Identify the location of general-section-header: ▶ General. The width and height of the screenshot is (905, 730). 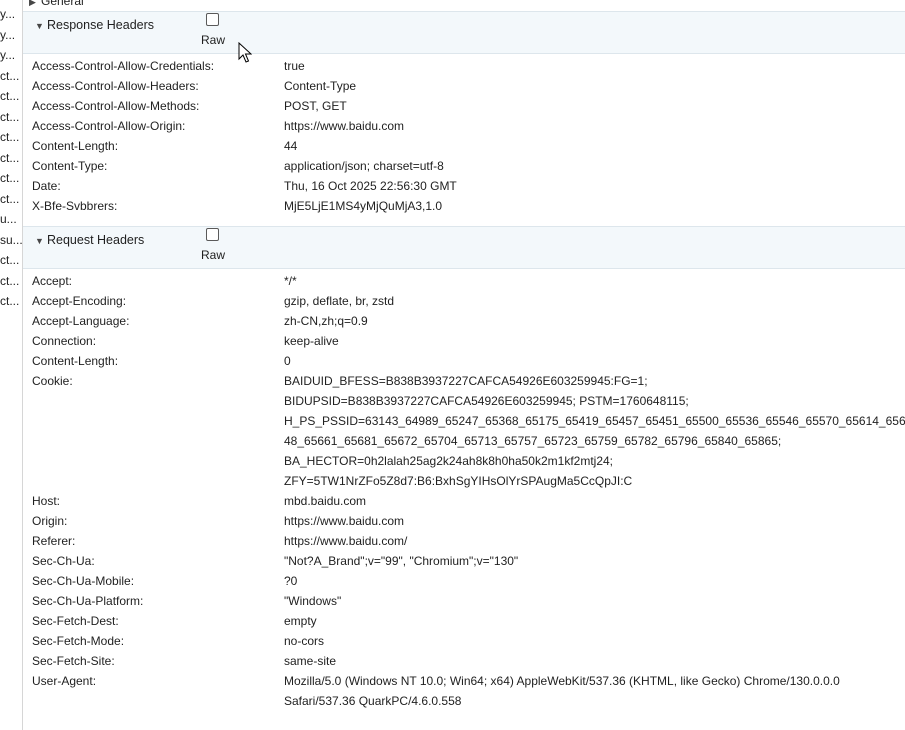
(464, 5).